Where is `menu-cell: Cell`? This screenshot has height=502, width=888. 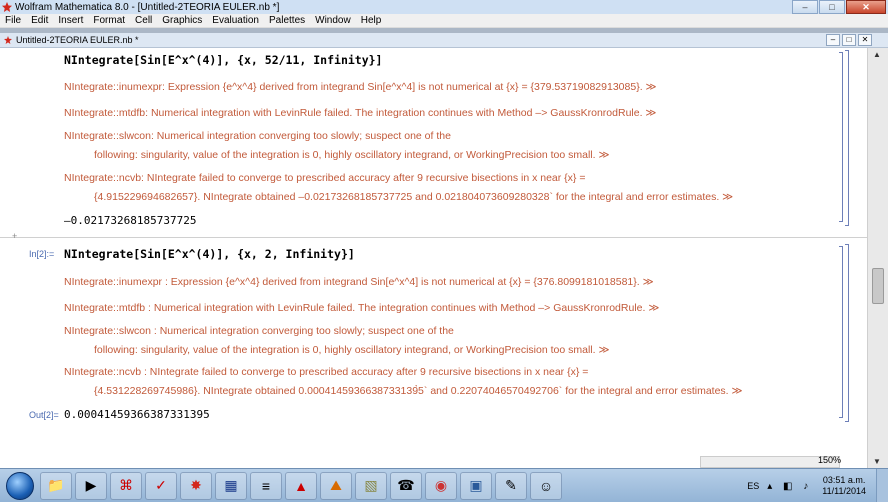
menu-cell: Cell is located at coordinates (143, 20).